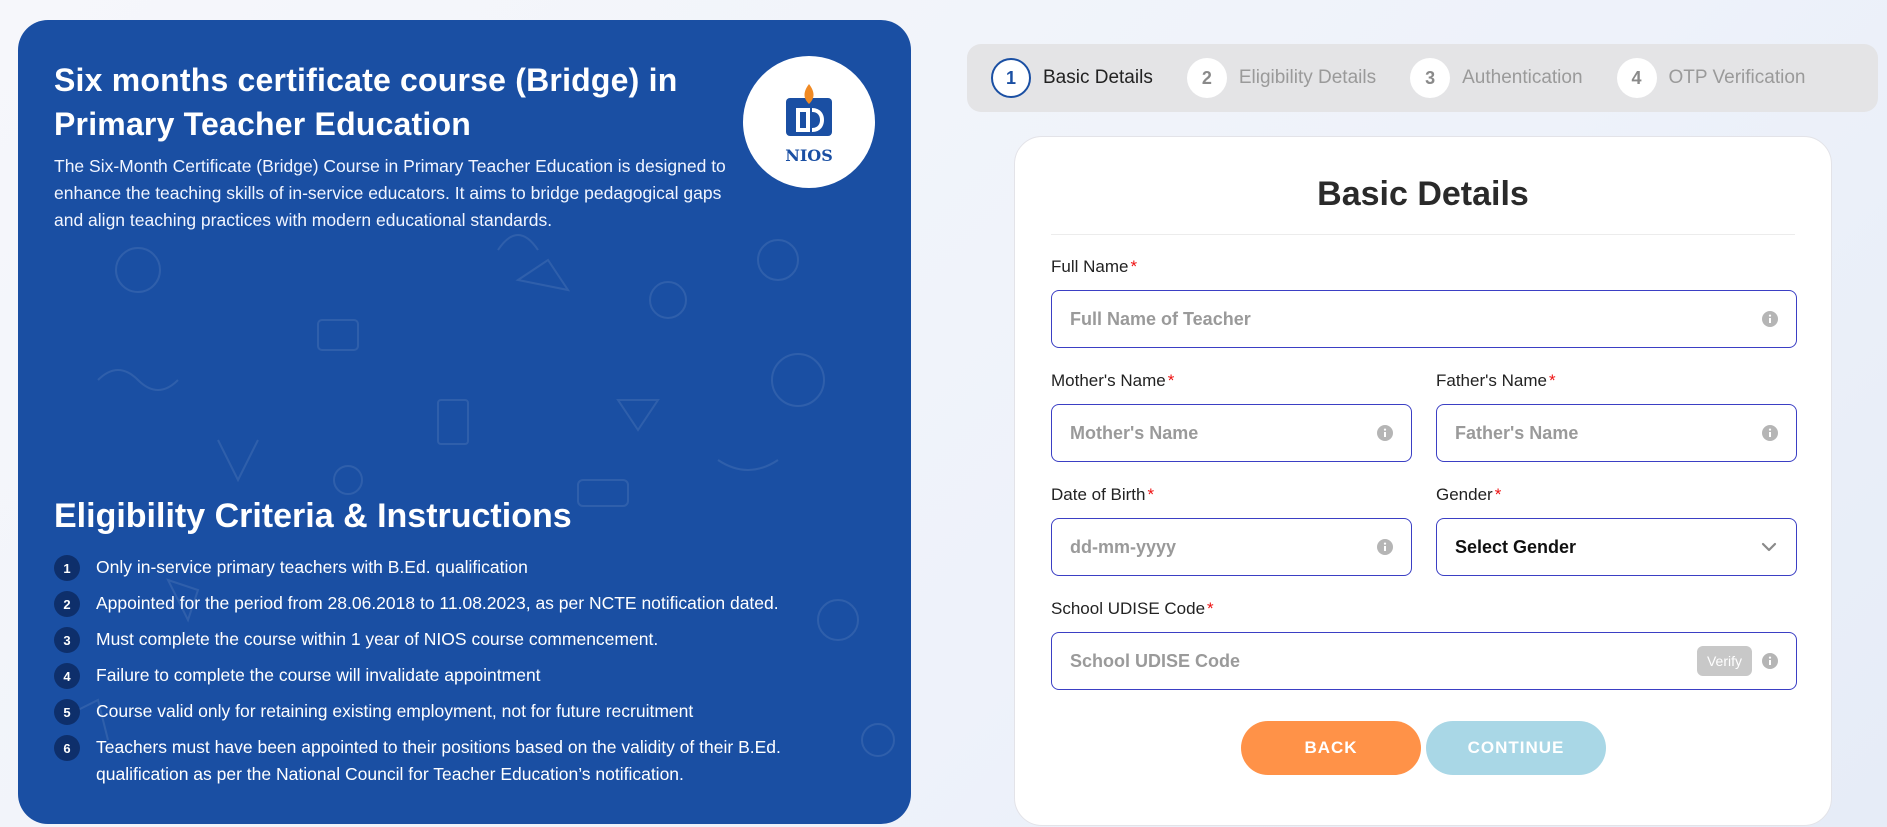  I want to click on mother-name-label: Mother's Name *, so click(1112, 381).